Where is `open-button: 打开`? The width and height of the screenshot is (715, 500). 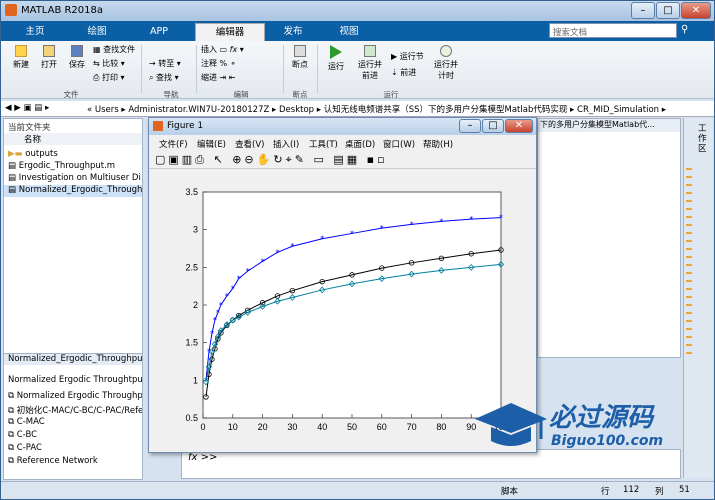 open-button: 打开 is located at coordinates (49, 57).